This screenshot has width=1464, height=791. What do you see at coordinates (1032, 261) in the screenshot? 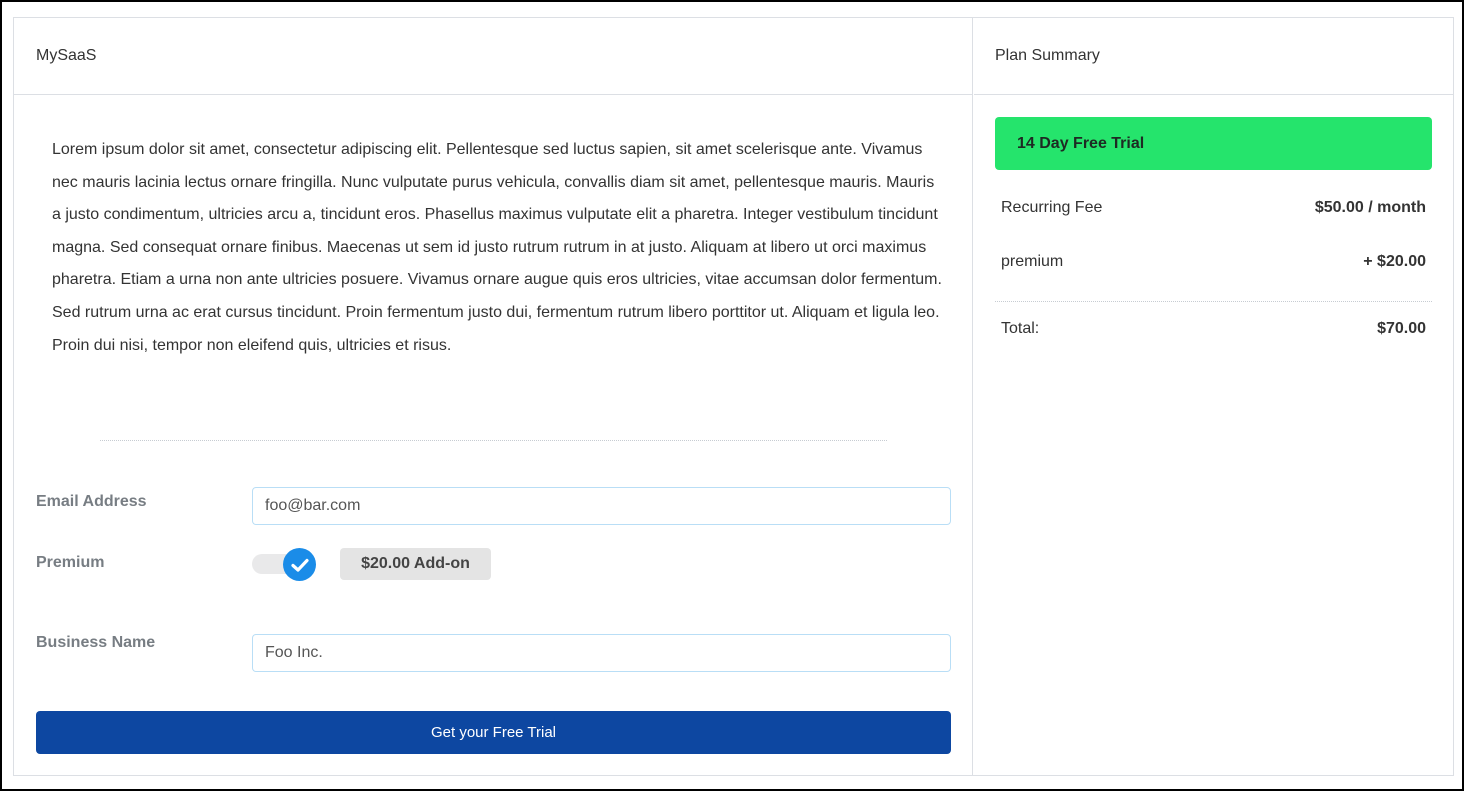
I see `summary-line-label: premium` at bounding box center [1032, 261].